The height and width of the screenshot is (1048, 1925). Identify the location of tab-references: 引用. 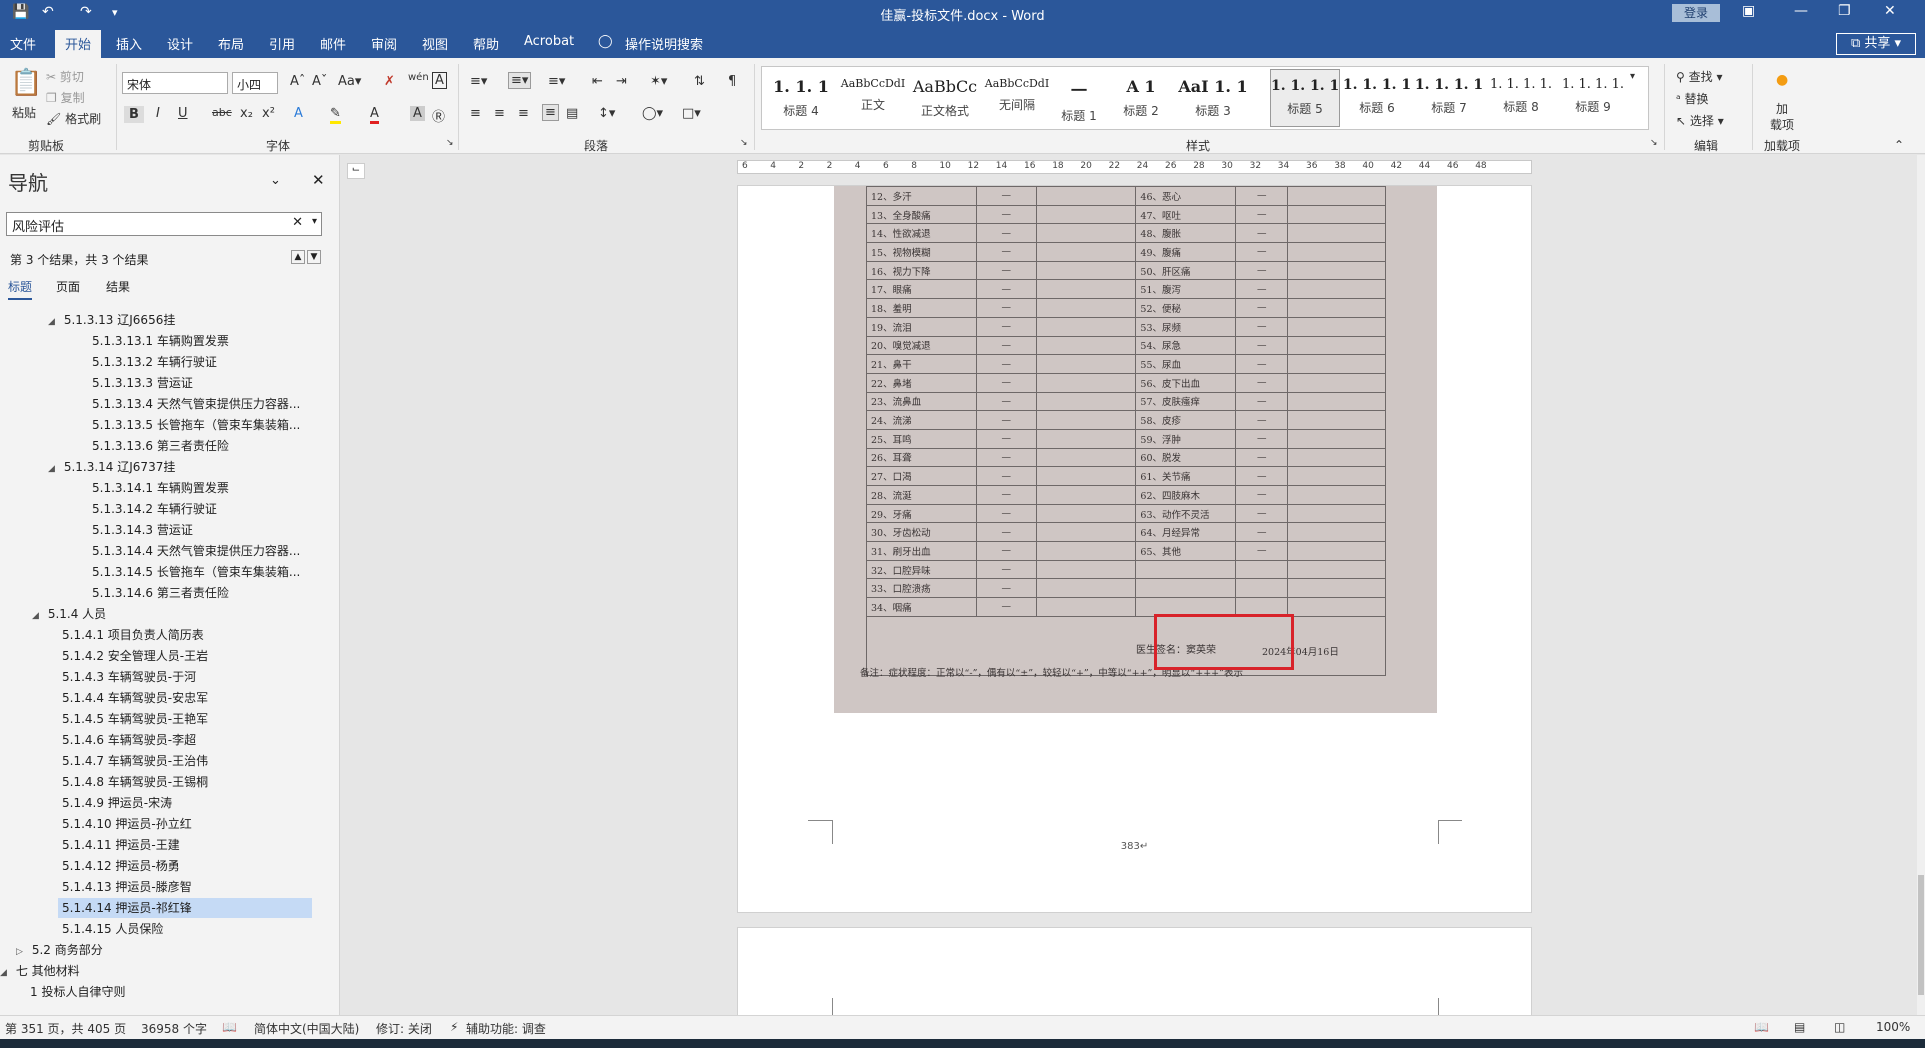
(282, 43).